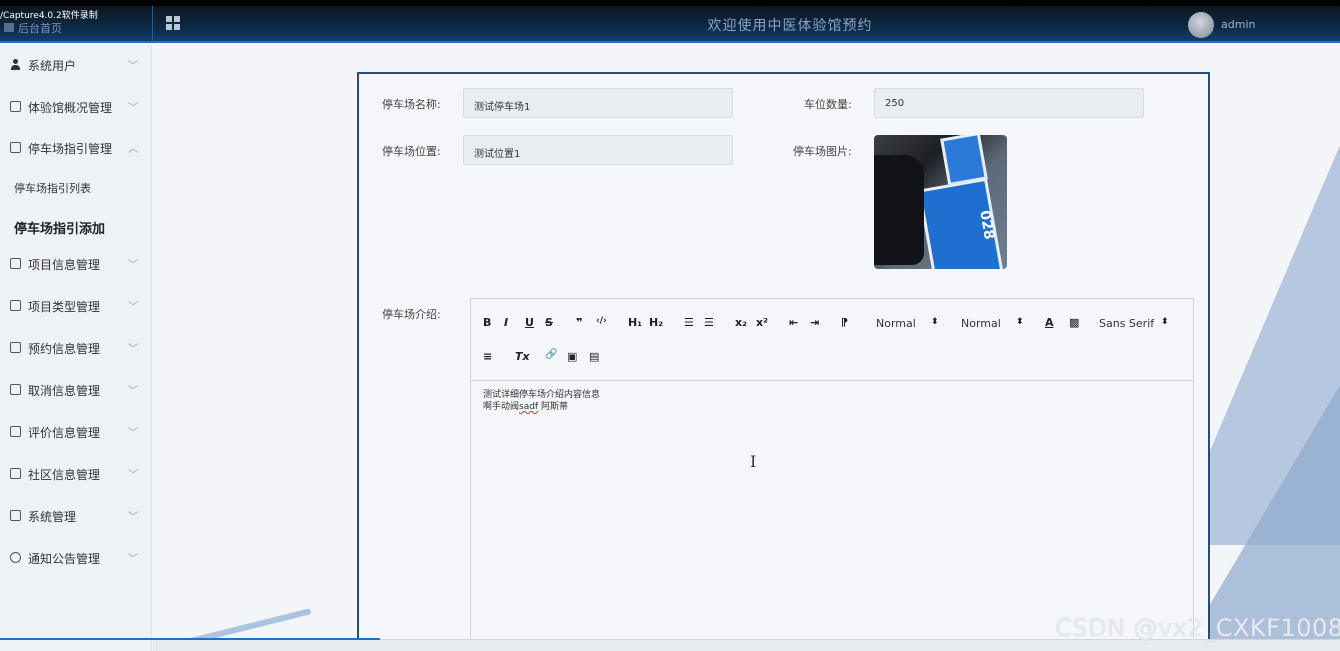 The width and height of the screenshot is (1340, 651). I want to click on code-button: ‹/›, so click(601, 321).